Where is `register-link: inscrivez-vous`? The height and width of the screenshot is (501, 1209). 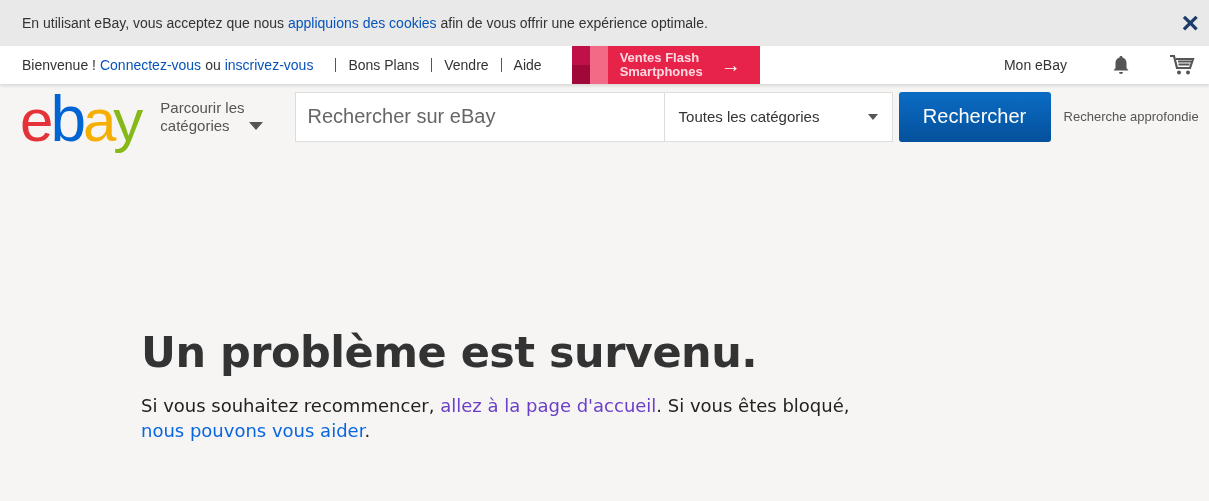
register-link: inscrivez-vous is located at coordinates (269, 65).